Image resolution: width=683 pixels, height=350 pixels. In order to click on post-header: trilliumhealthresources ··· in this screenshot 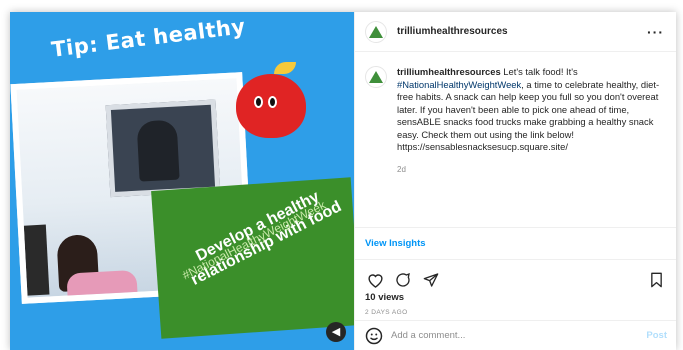, I will do `click(515, 32)`.